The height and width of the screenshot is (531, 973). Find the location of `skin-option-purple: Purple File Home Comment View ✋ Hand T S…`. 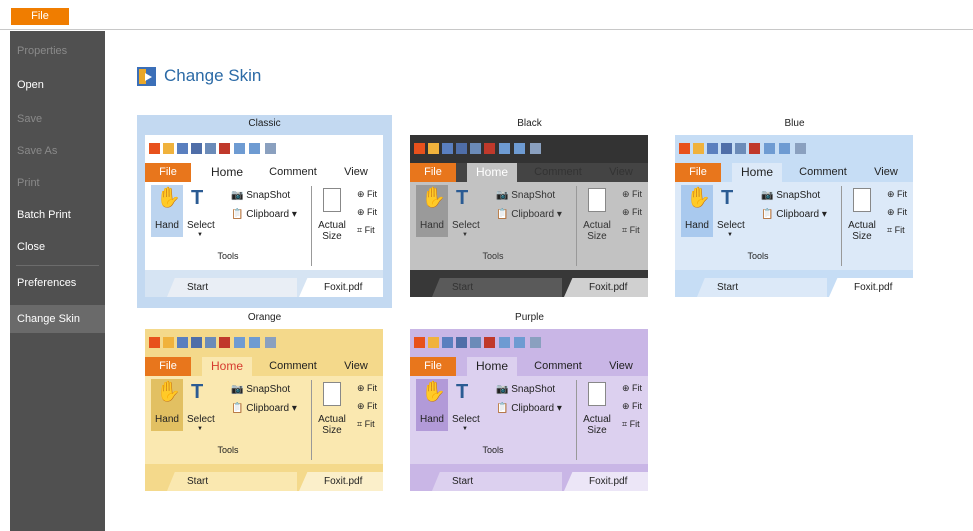

skin-option-purple: Purple File Home Comment View ✋ Hand T S… is located at coordinates (529, 405).